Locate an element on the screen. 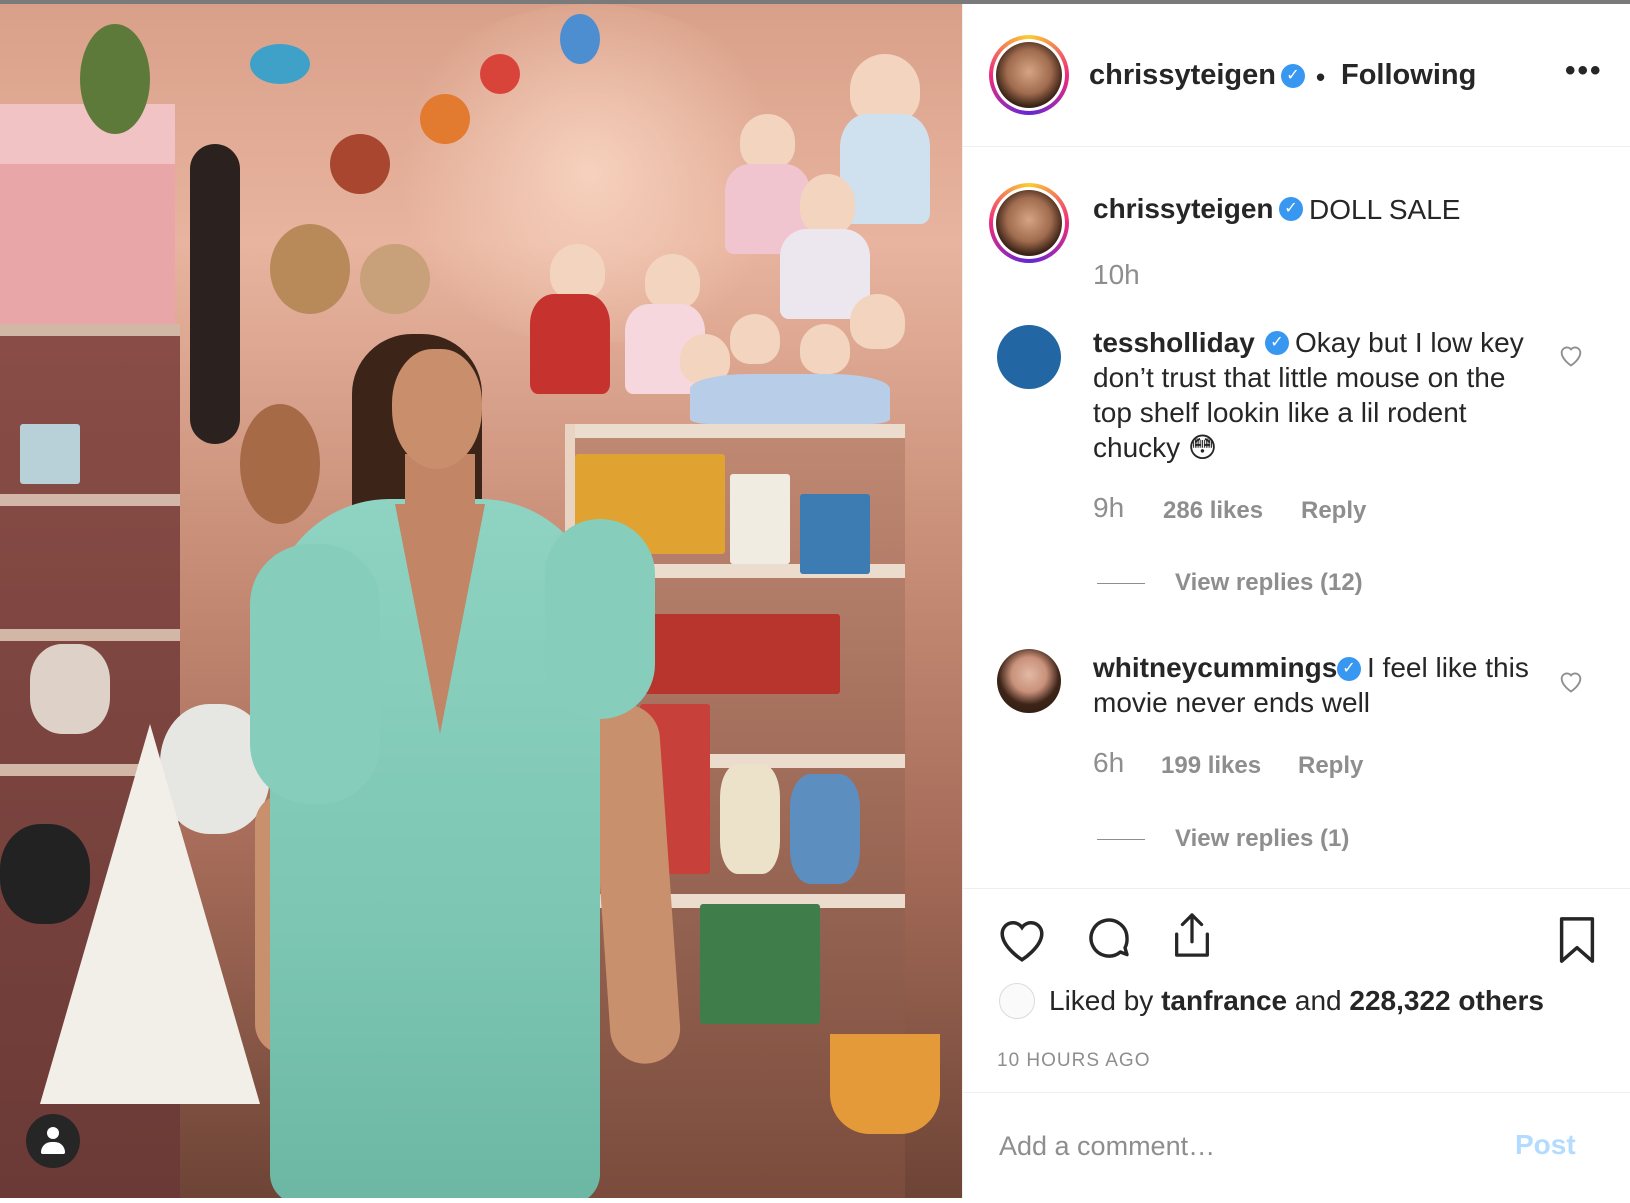 The image size is (1630, 1203). toy-sailboat is located at coordinates (150, 914).